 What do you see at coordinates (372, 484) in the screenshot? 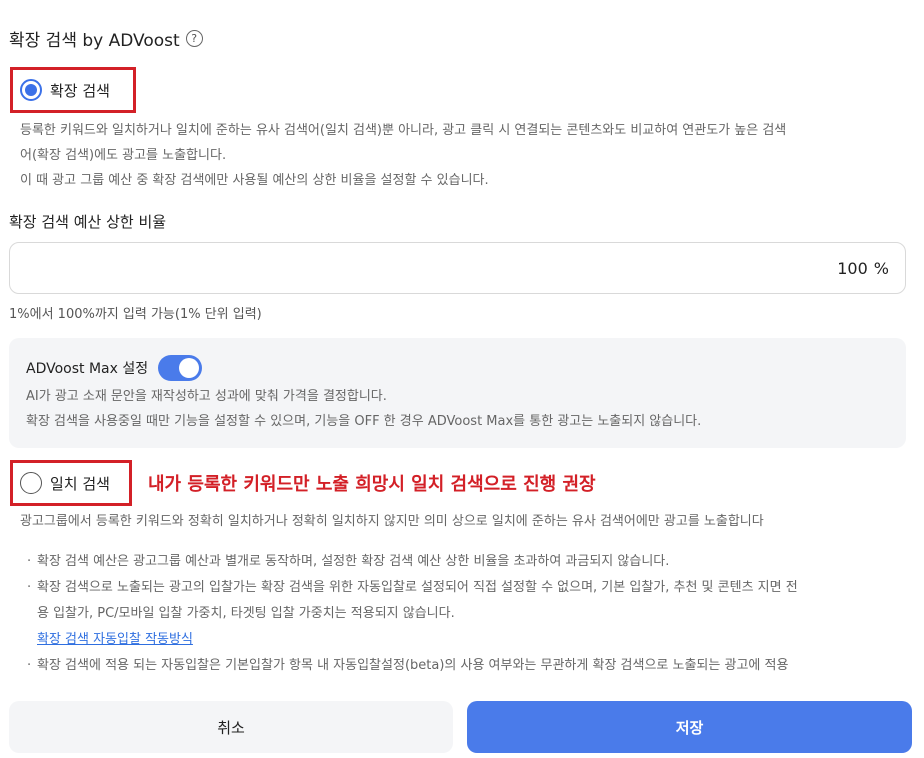
I see `annotation-note: 내가 등록한 키워드만 노출 희망시 일치 검색으로 진행 권장` at bounding box center [372, 484].